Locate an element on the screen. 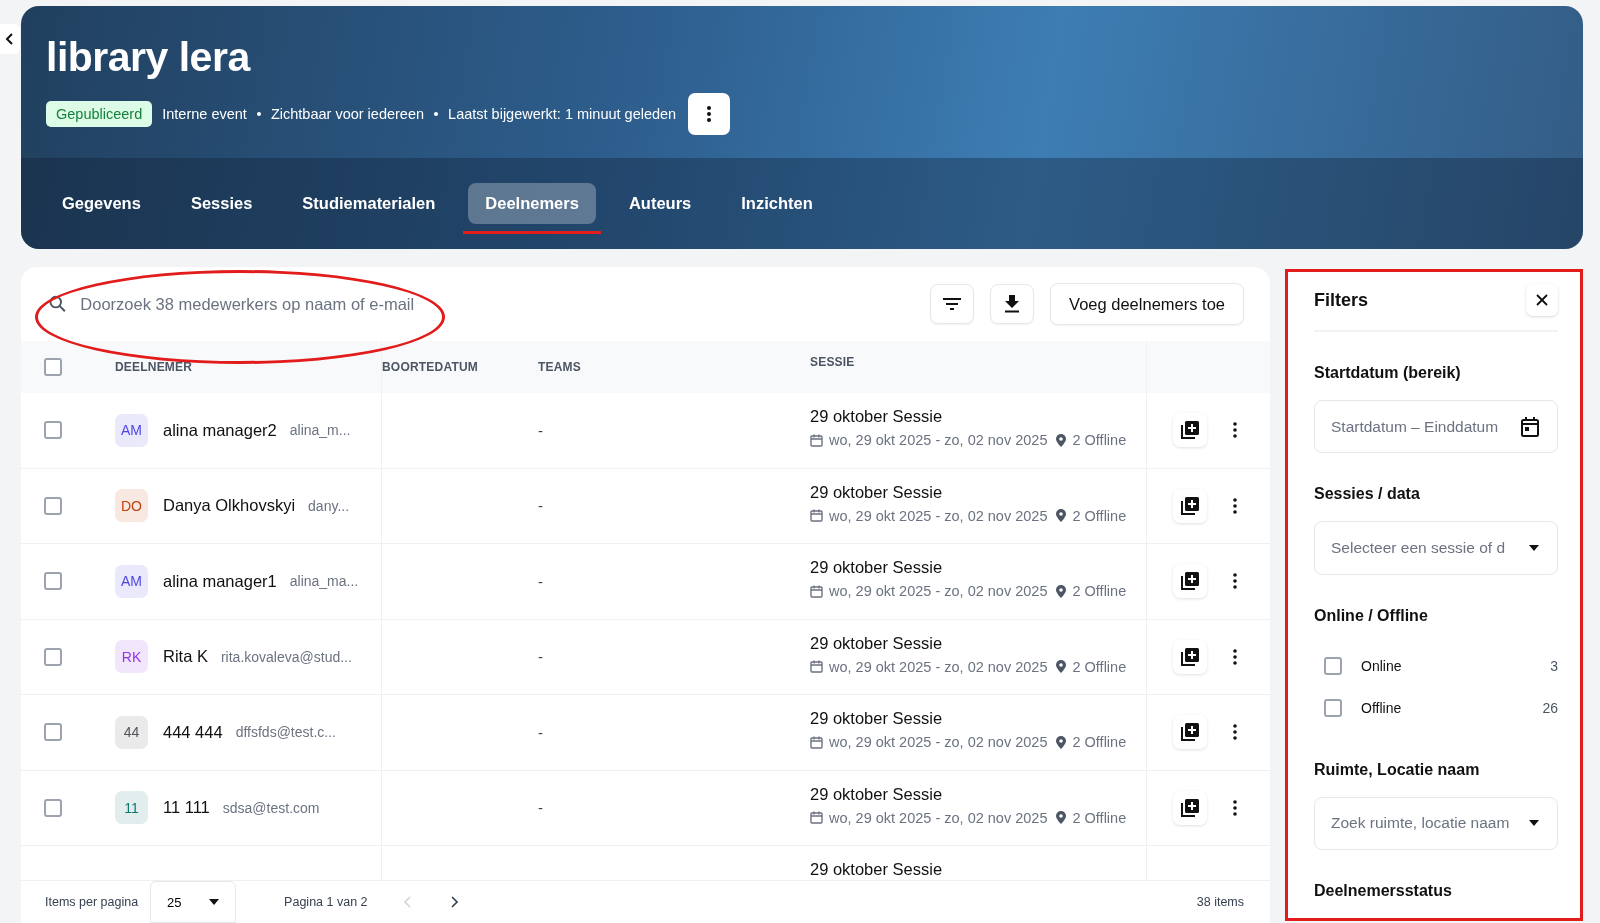 This screenshot has width=1600, height=923. close-button is located at coordinates (1542, 300).